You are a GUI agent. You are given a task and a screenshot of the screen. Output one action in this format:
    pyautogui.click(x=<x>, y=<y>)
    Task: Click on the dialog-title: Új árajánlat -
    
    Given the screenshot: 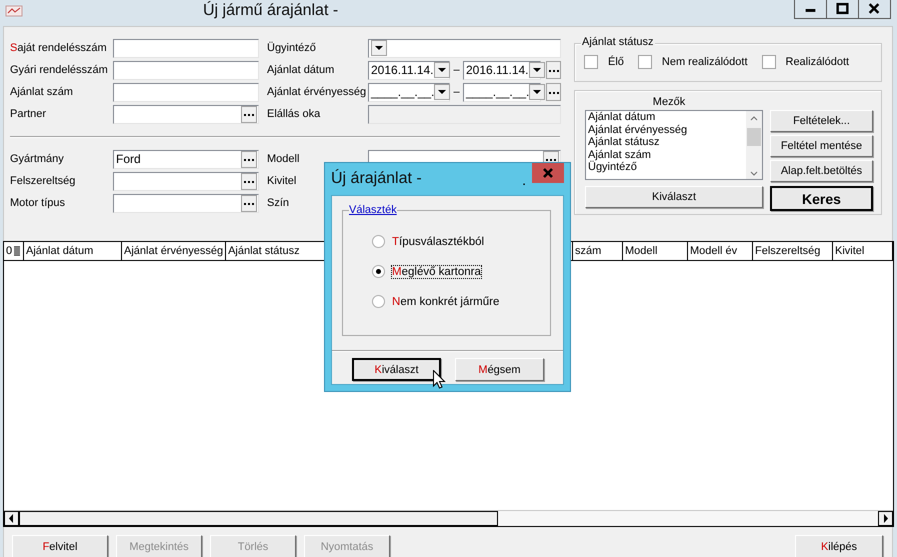 What is the action you would take?
    pyautogui.click(x=376, y=179)
    